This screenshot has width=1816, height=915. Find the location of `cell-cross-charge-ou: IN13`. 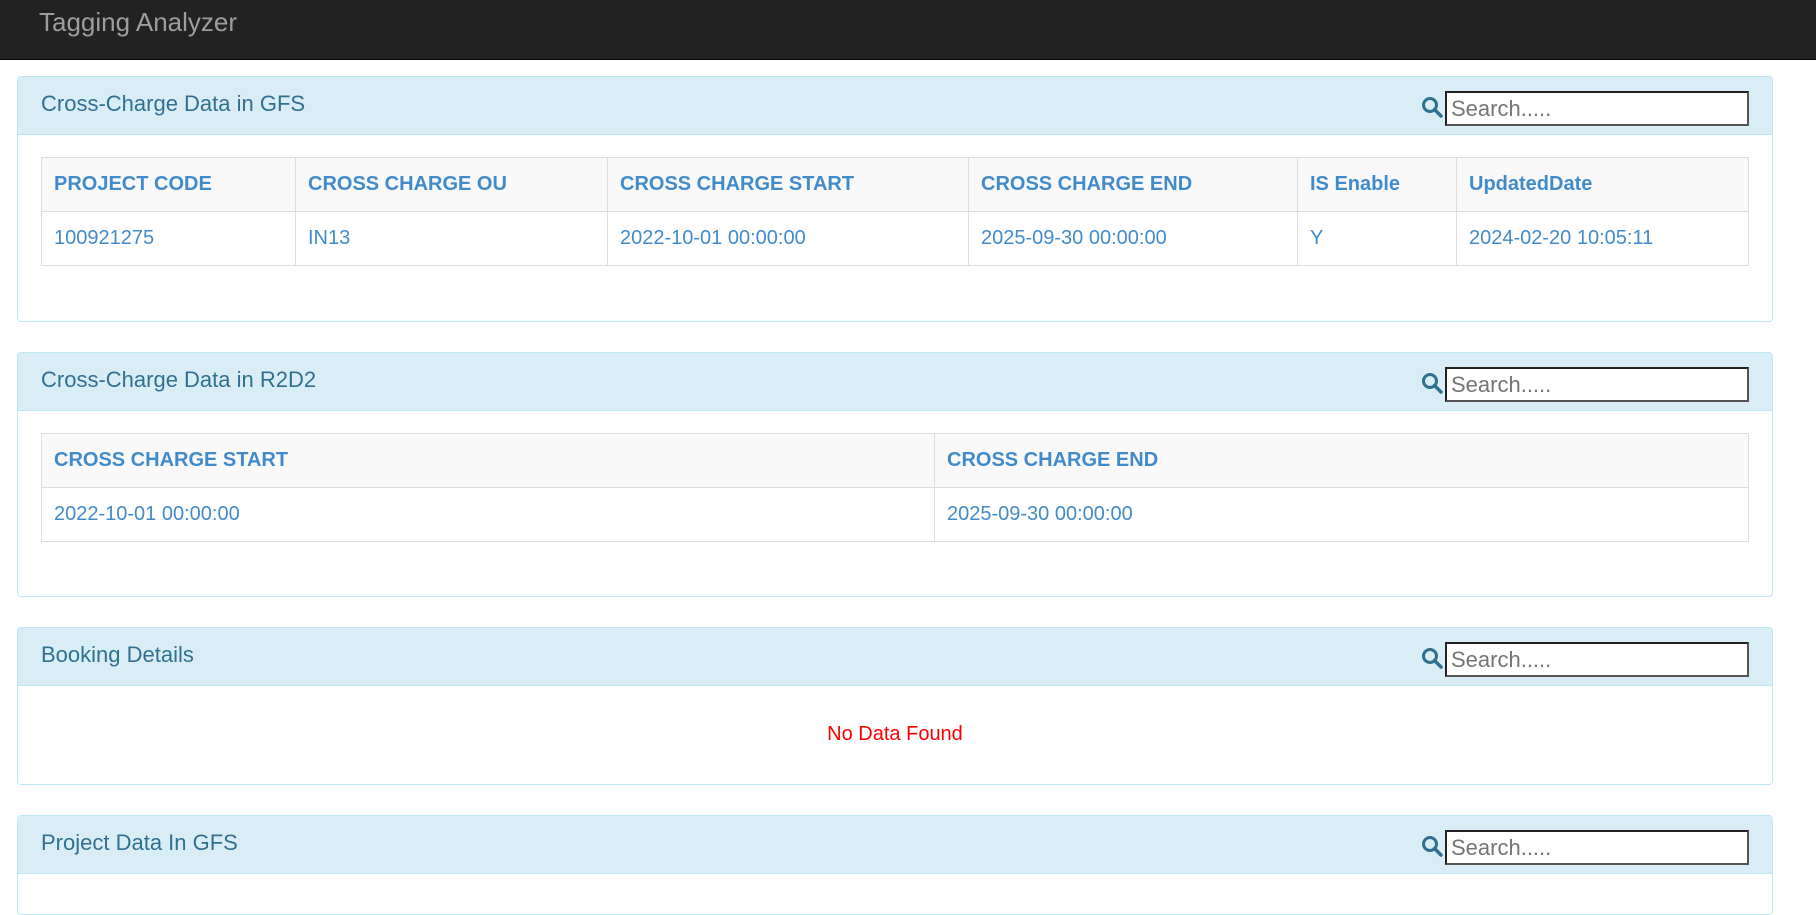

cell-cross-charge-ou: IN13 is located at coordinates (451, 238).